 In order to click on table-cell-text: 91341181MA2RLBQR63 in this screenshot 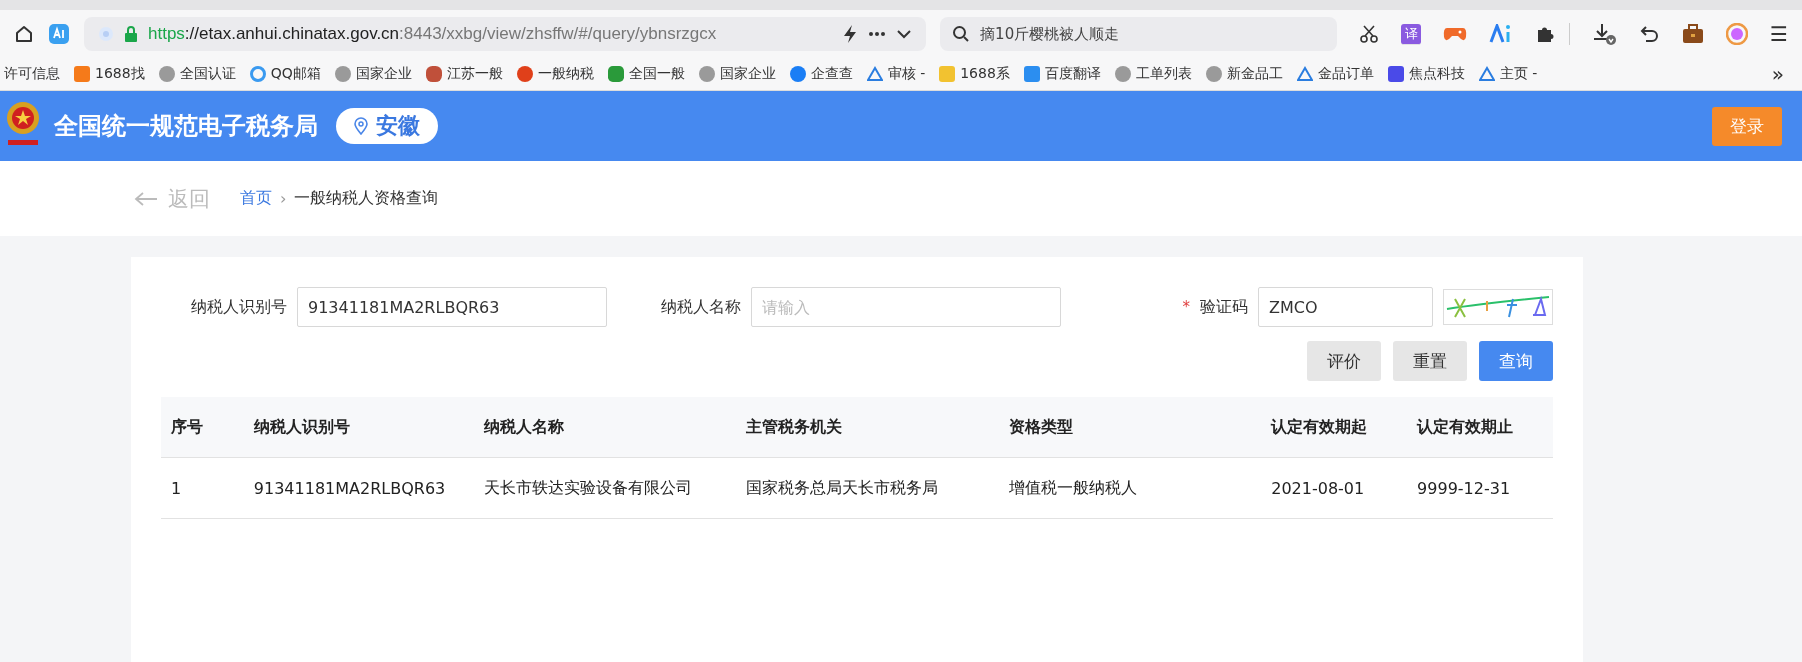, I will do `click(349, 488)`.